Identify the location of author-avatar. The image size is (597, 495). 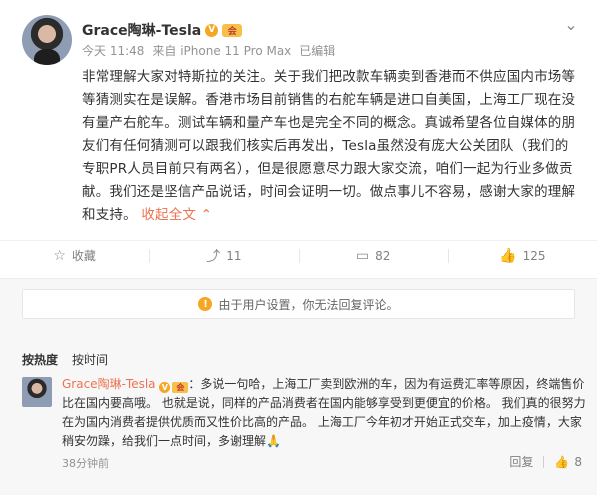
(47, 40).